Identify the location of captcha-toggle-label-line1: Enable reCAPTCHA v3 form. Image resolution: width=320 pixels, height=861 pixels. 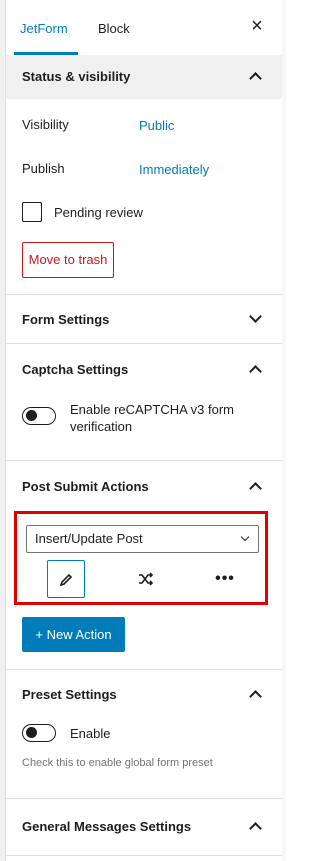
(152, 409).